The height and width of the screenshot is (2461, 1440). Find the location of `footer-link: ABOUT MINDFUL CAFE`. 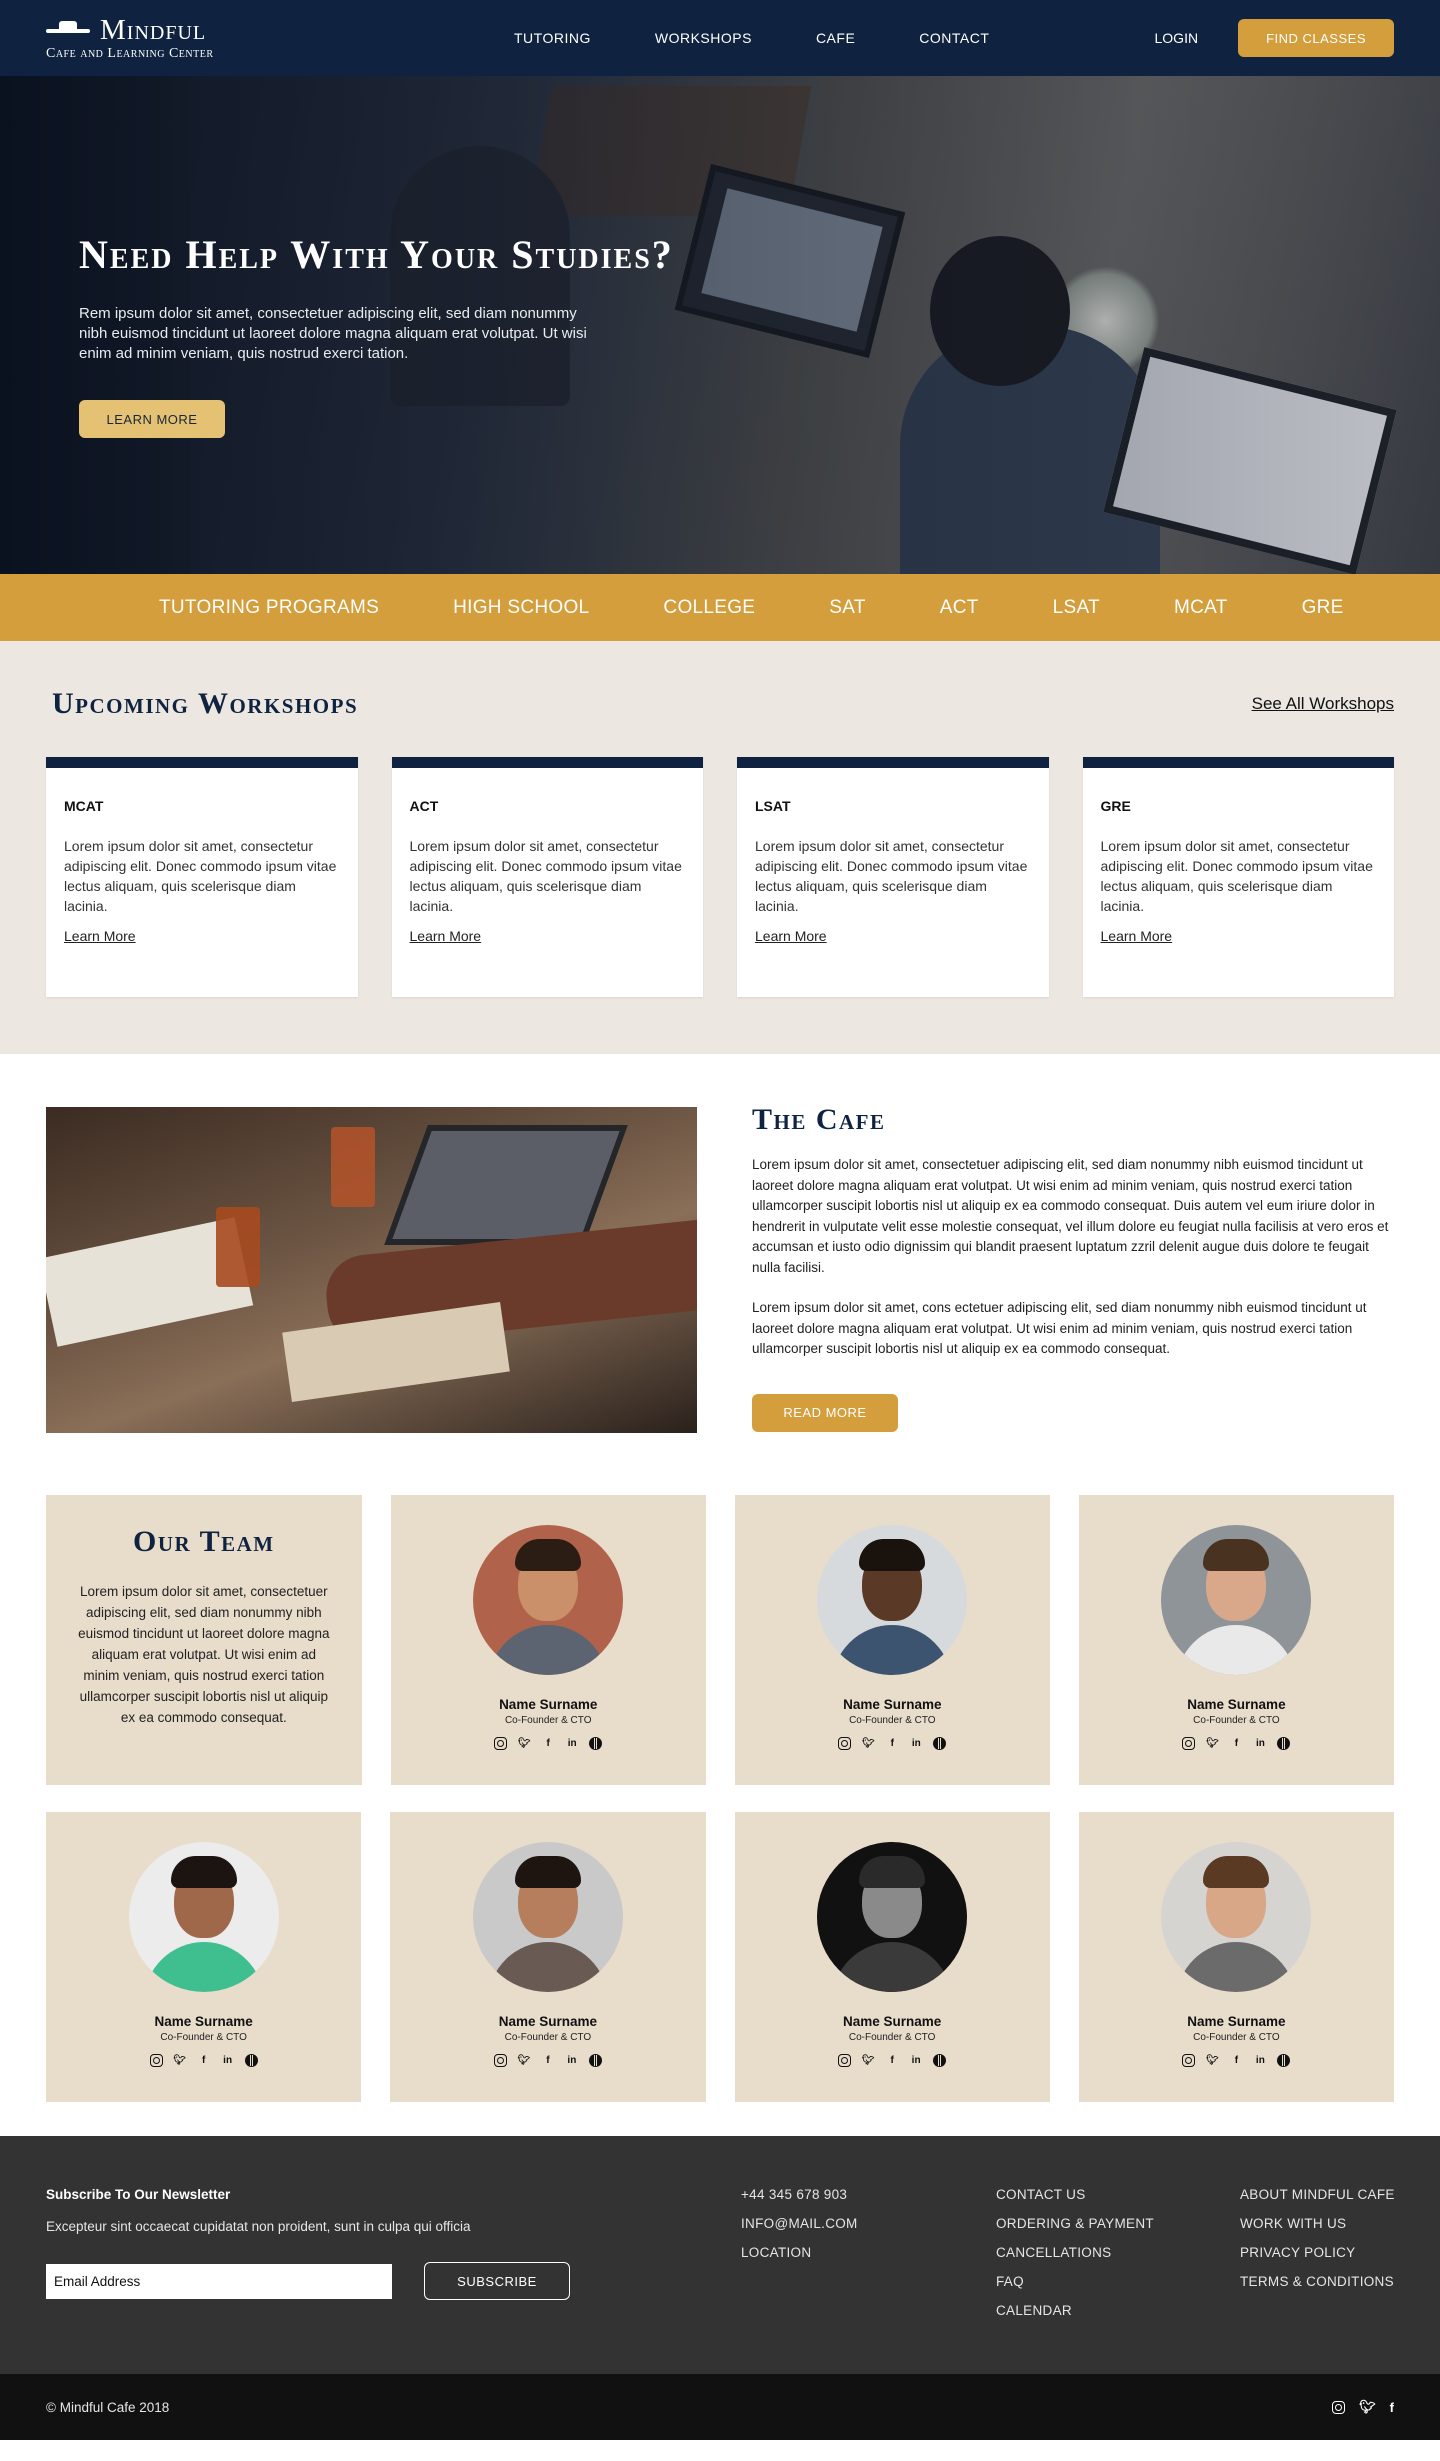

footer-link: ABOUT MINDFUL CAFE is located at coordinates (1317, 2194).